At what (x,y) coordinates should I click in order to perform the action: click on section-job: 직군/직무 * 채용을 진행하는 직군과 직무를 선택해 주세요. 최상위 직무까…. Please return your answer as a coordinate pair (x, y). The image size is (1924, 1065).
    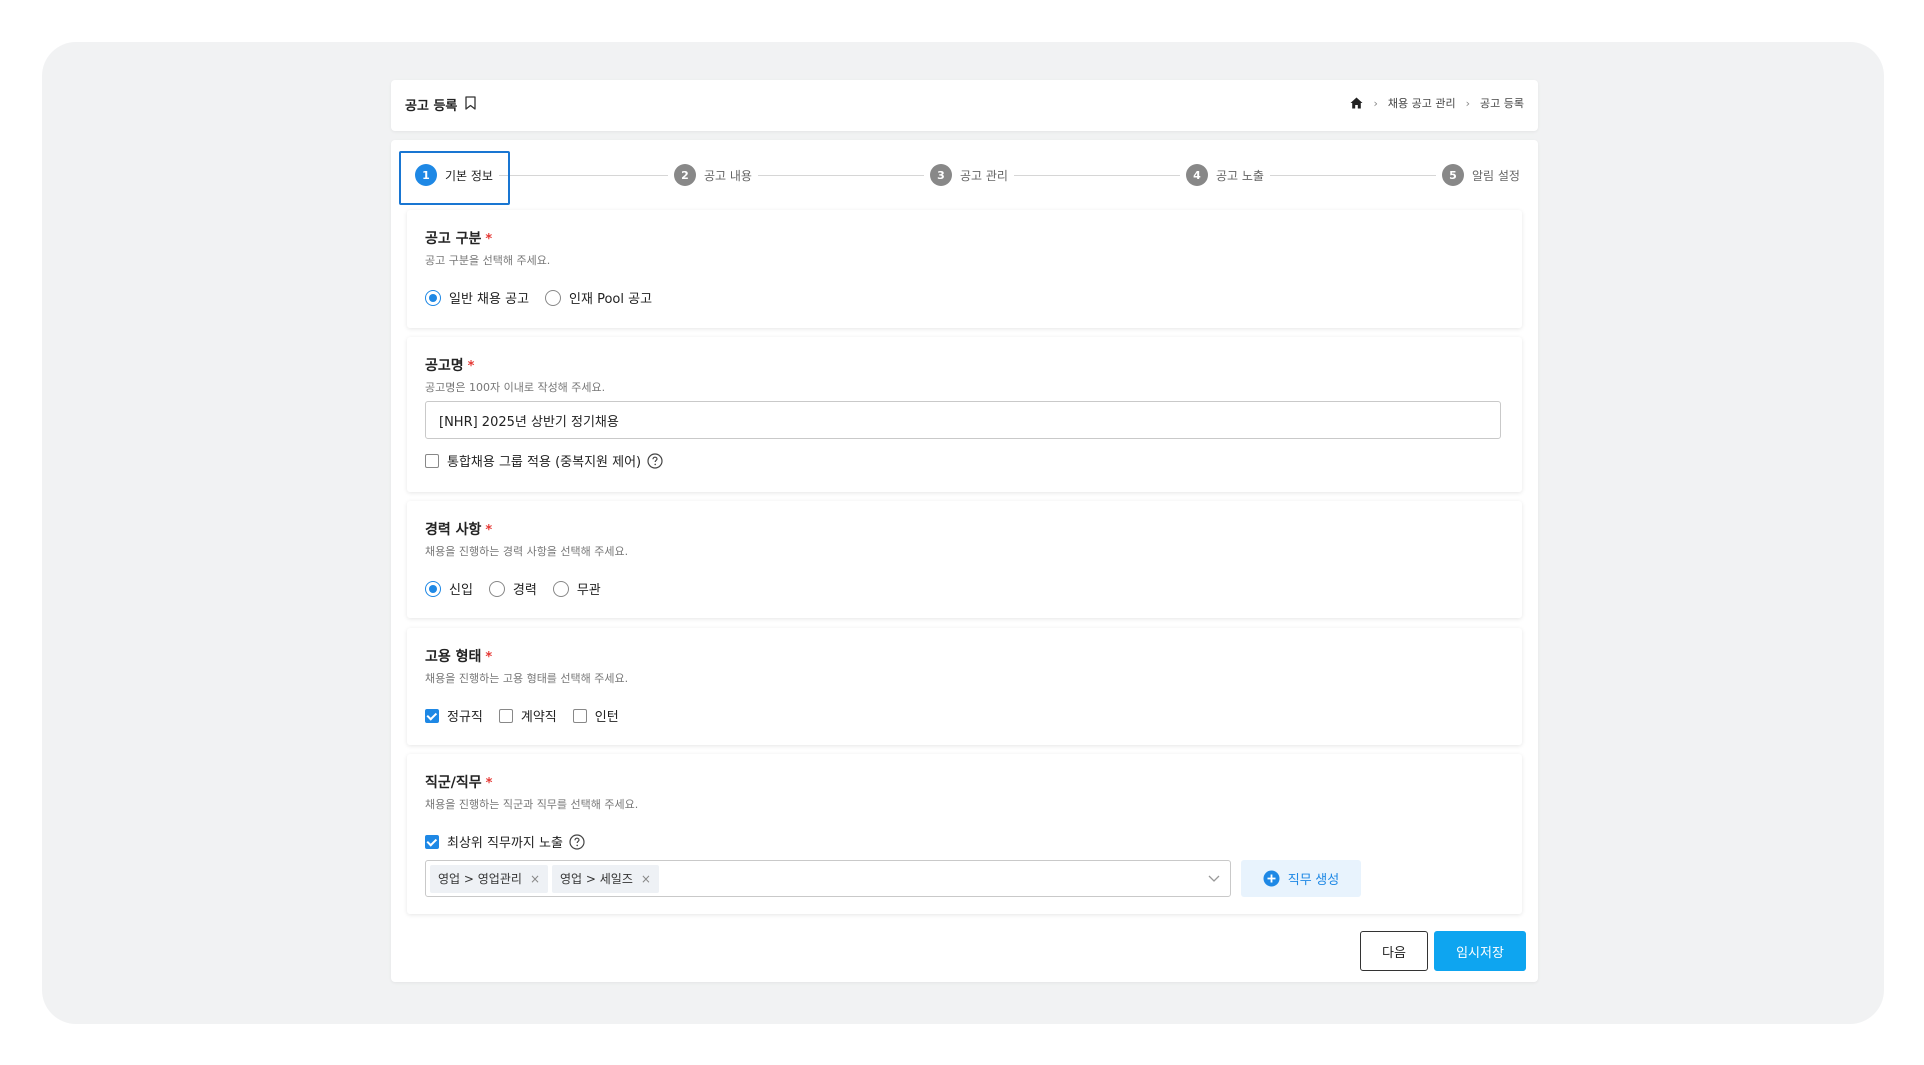
    Looking at the image, I should click on (964, 834).